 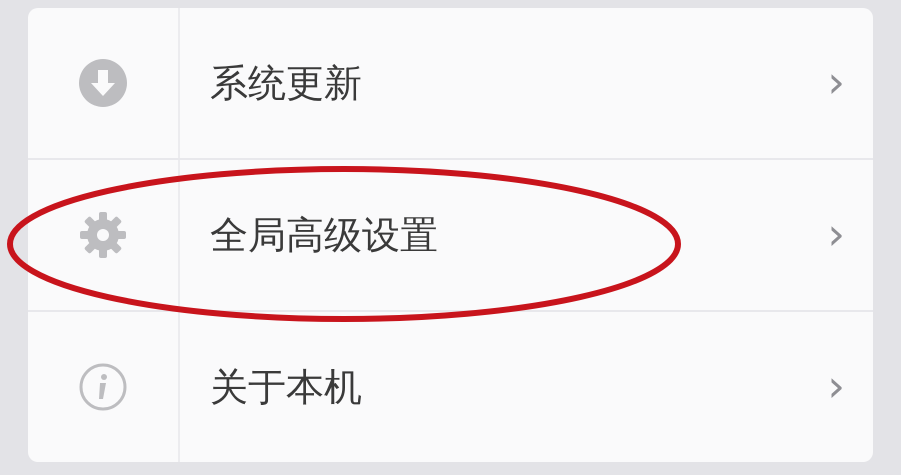 I want to click on menu-item-label: 关于本机, so click(x=286, y=387).